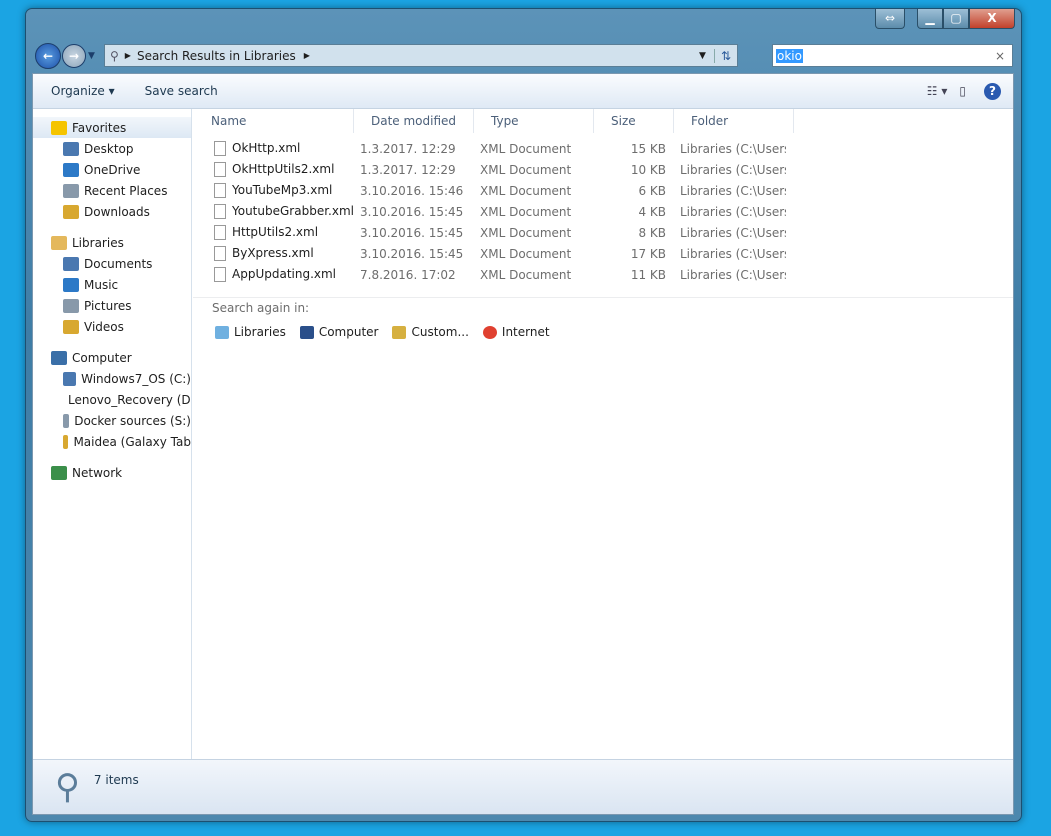  What do you see at coordinates (266, 148) in the screenshot?
I see `file-name: OkHttp.xml` at bounding box center [266, 148].